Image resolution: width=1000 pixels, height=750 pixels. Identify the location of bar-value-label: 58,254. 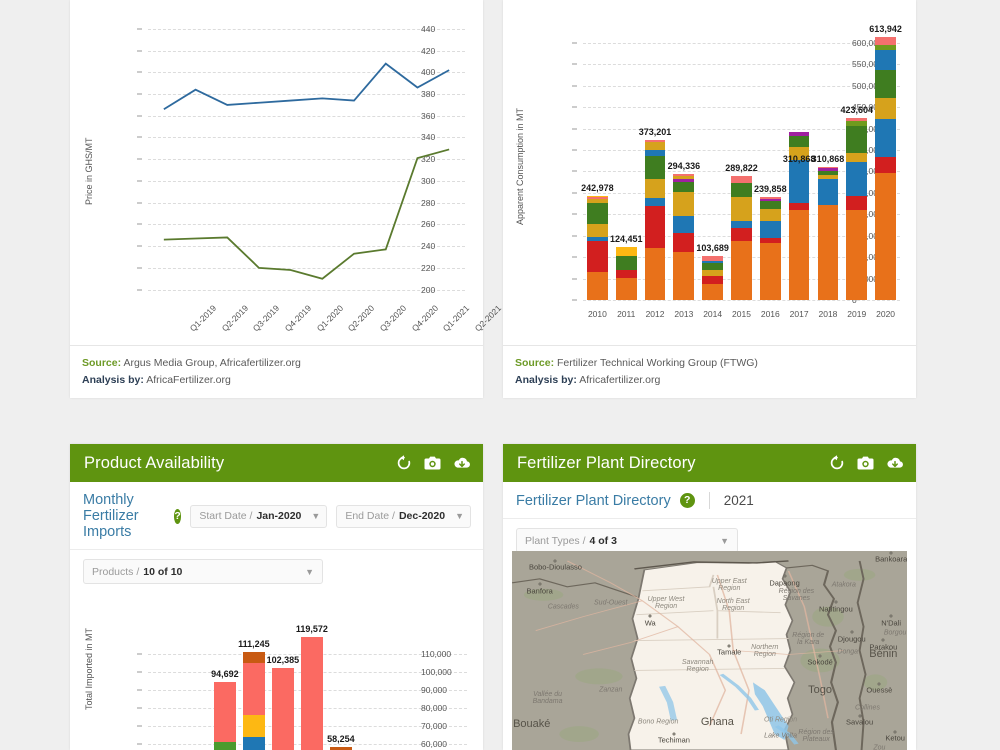
(341, 739).